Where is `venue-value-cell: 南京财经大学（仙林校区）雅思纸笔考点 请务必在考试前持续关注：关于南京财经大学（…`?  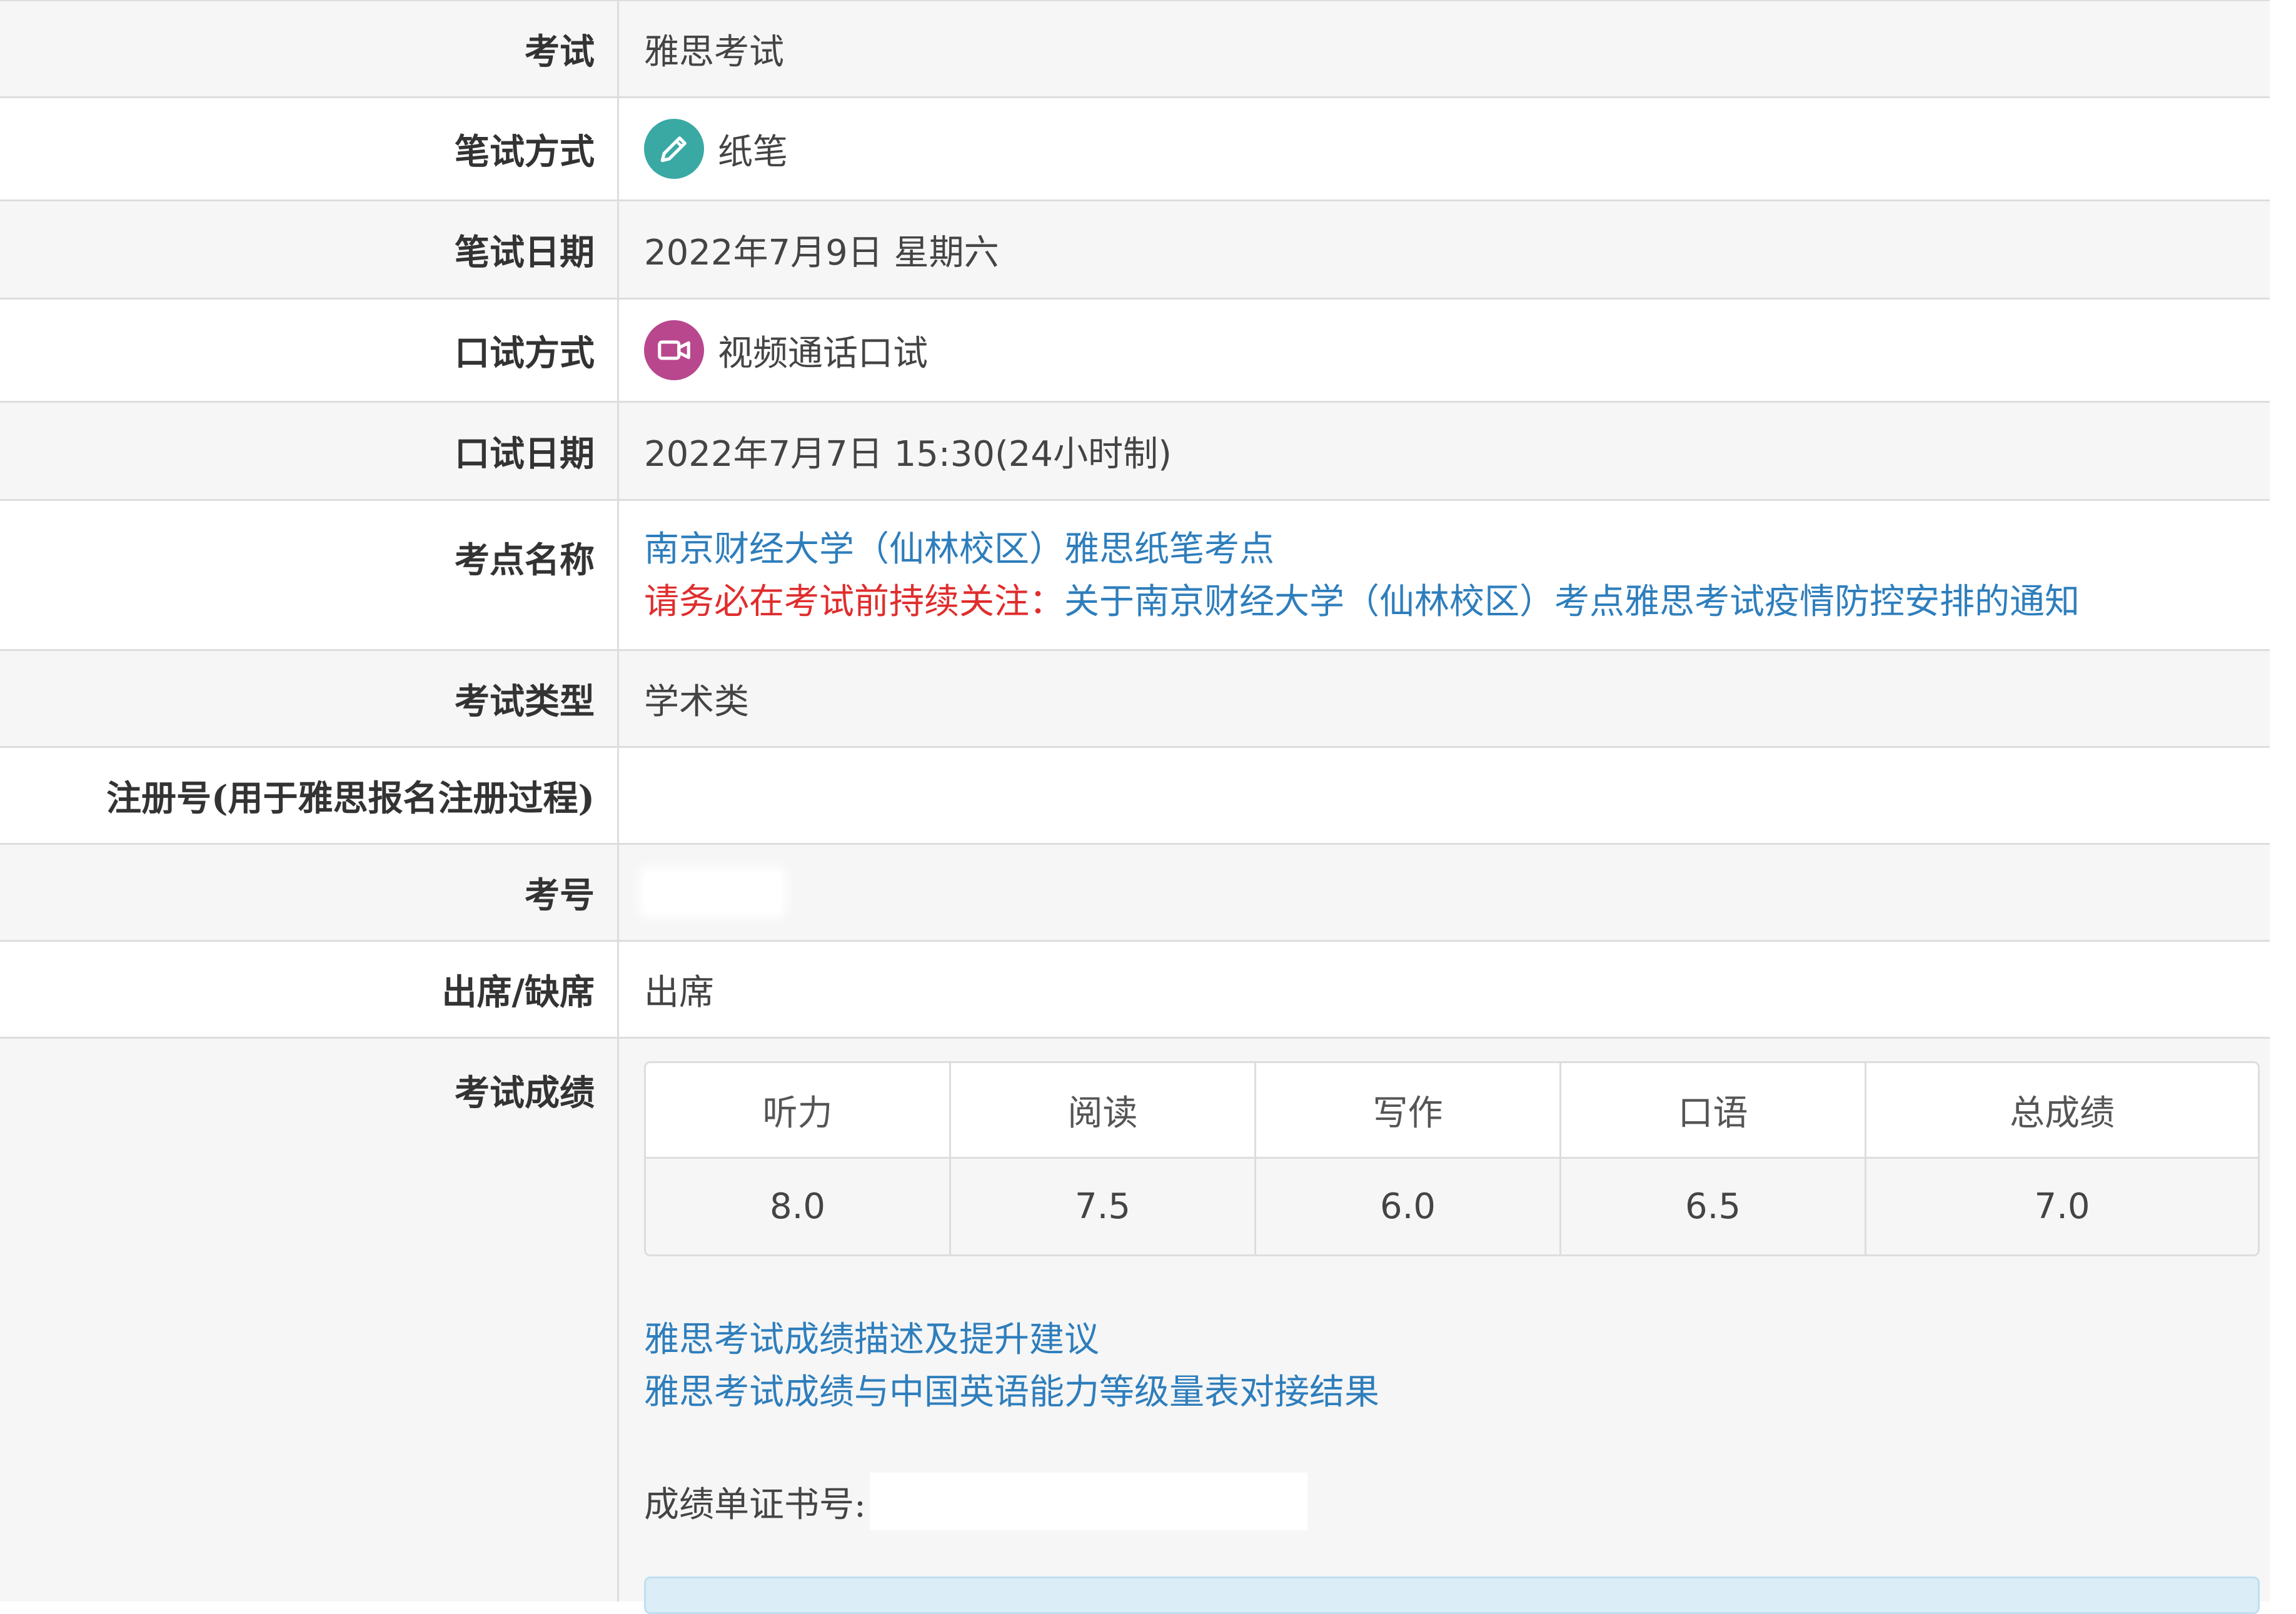
venue-value-cell: 南京财经大学（仙林校区）雅思纸笔考点 请务必在考试前持续关注：关于南京财经大学（… is located at coordinates (1444, 575).